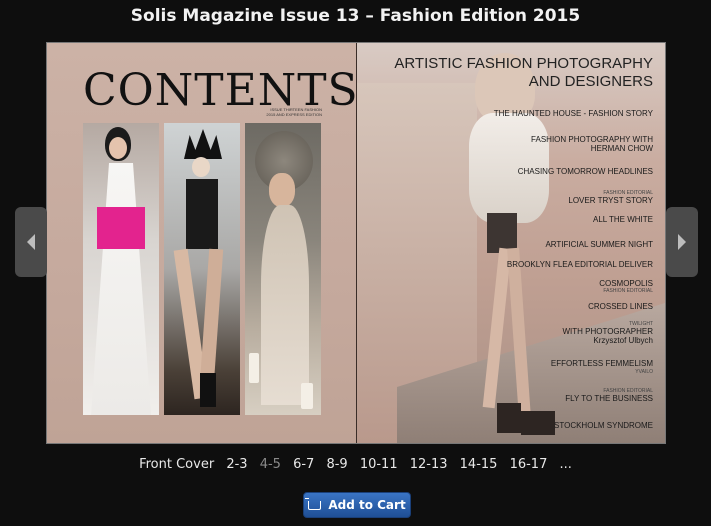 This screenshot has width=711, height=526. Describe the element at coordinates (303, 464) in the screenshot. I see `page-link-6-7: 6-7` at that location.